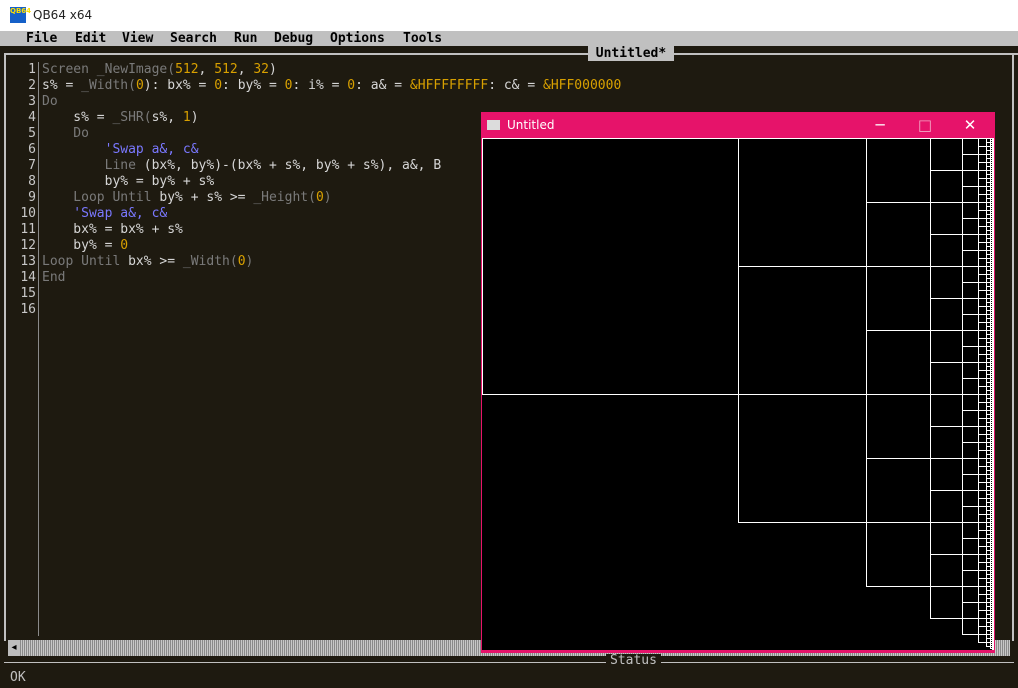 Image resolution: width=1018 pixels, height=688 pixels. Describe the element at coordinates (193, 38) in the screenshot. I see `menu-search: Search` at that location.